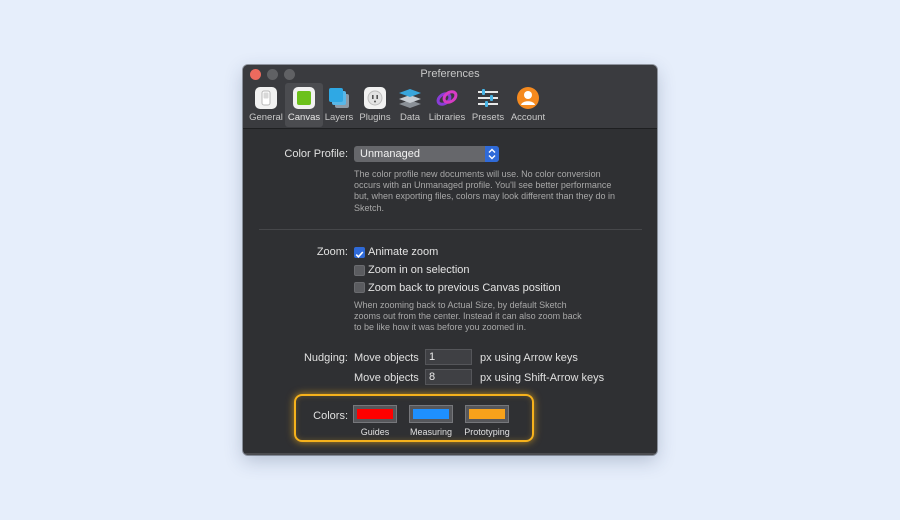 The image size is (900, 520). What do you see at coordinates (359, 270) in the screenshot?
I see `zoom-in-selection-checkbox` at bounding box center [359, 270].